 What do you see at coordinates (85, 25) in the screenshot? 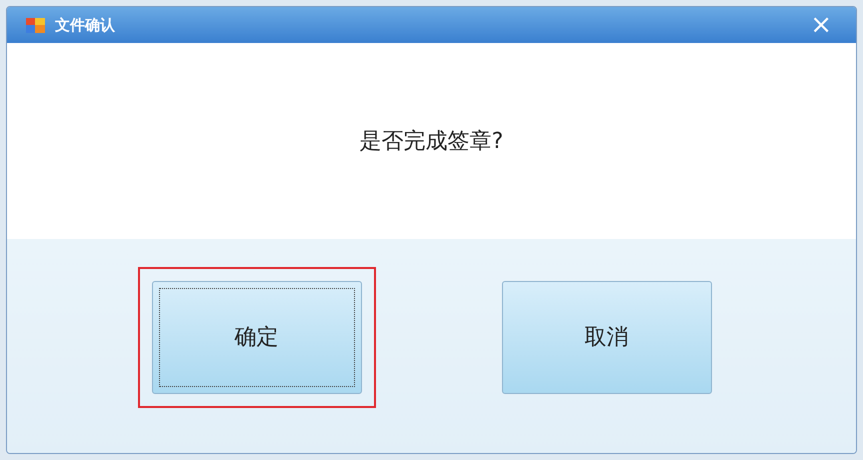
I see `window-title: 文件确认` at bounding box center [85, 25].